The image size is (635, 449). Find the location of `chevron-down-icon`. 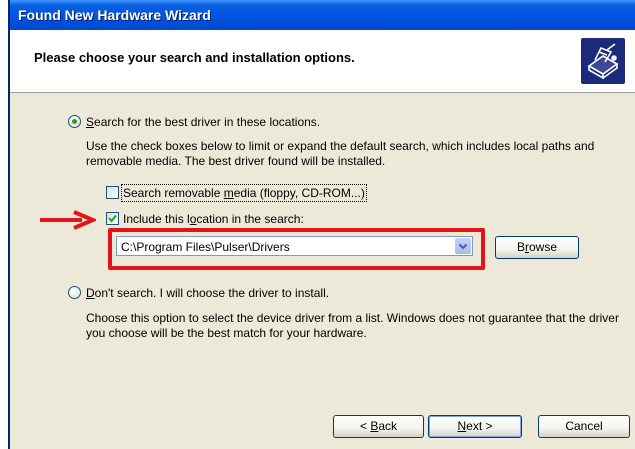

chevron-down-icon is located at coordinates (463, 246).